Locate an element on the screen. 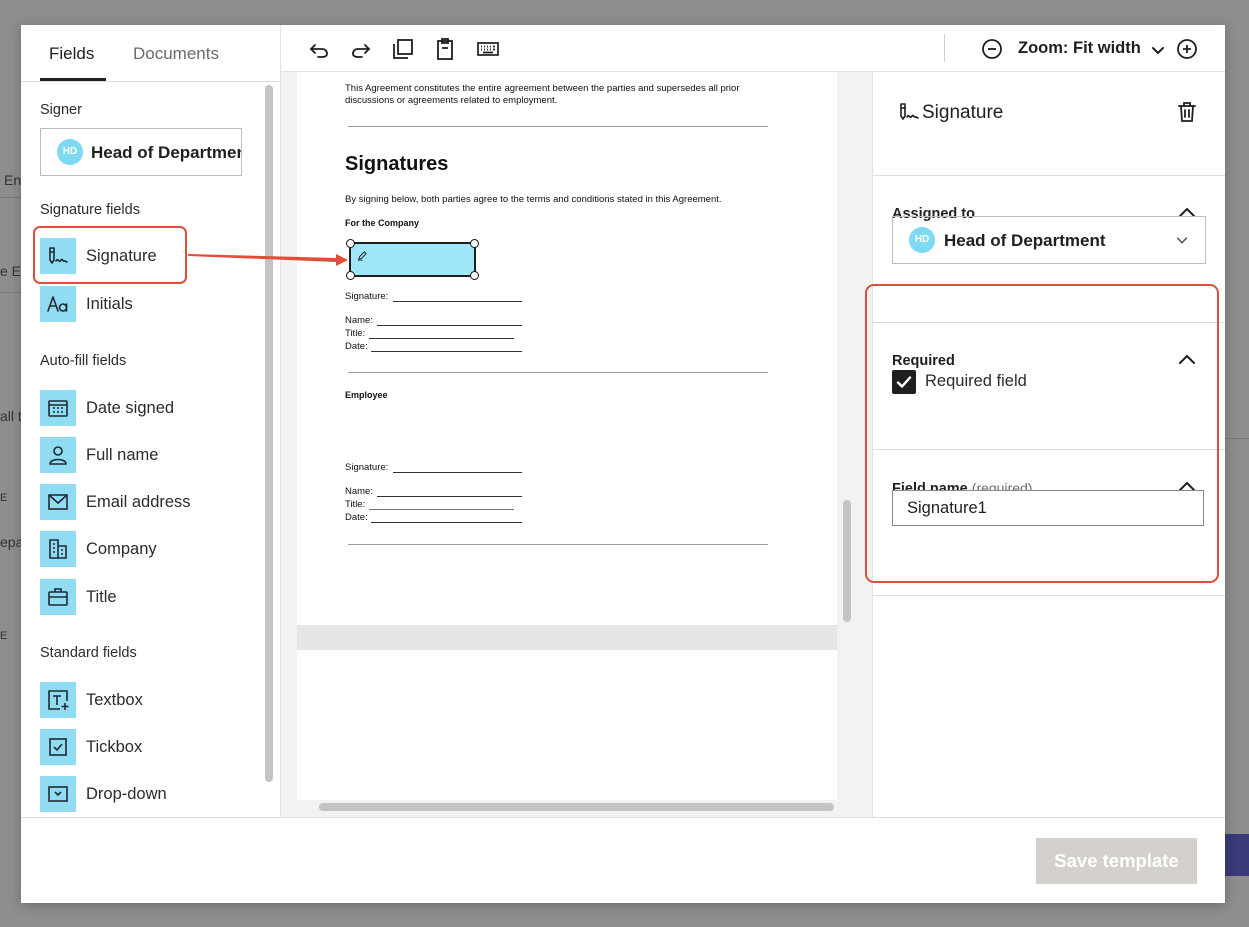 The width and height of the screenshot is (1249, 927). zoom-in-button is located at coordinates (1187, 49).